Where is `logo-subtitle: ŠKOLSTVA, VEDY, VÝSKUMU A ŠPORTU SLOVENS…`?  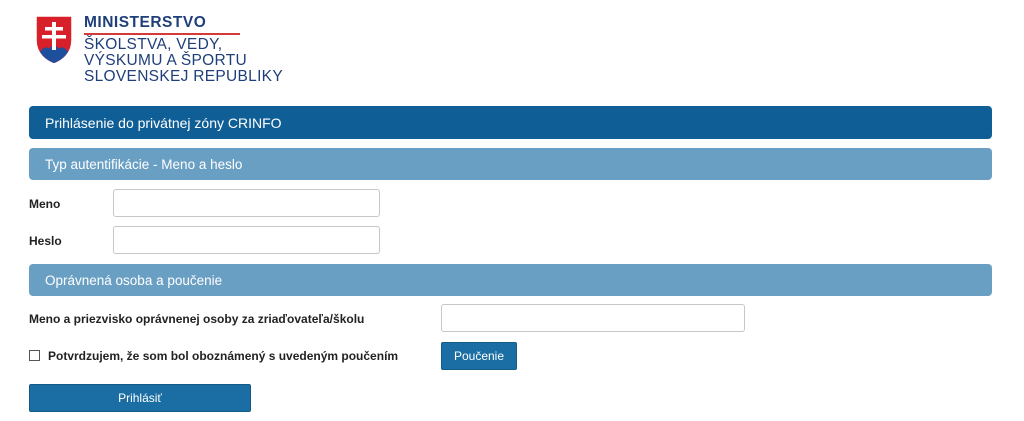 logo-subtitle: ŠKOLSTVA, VEDY, VÝSKUMU A ŠPORTU SLOVENS… is located at coordinates (183, 61).